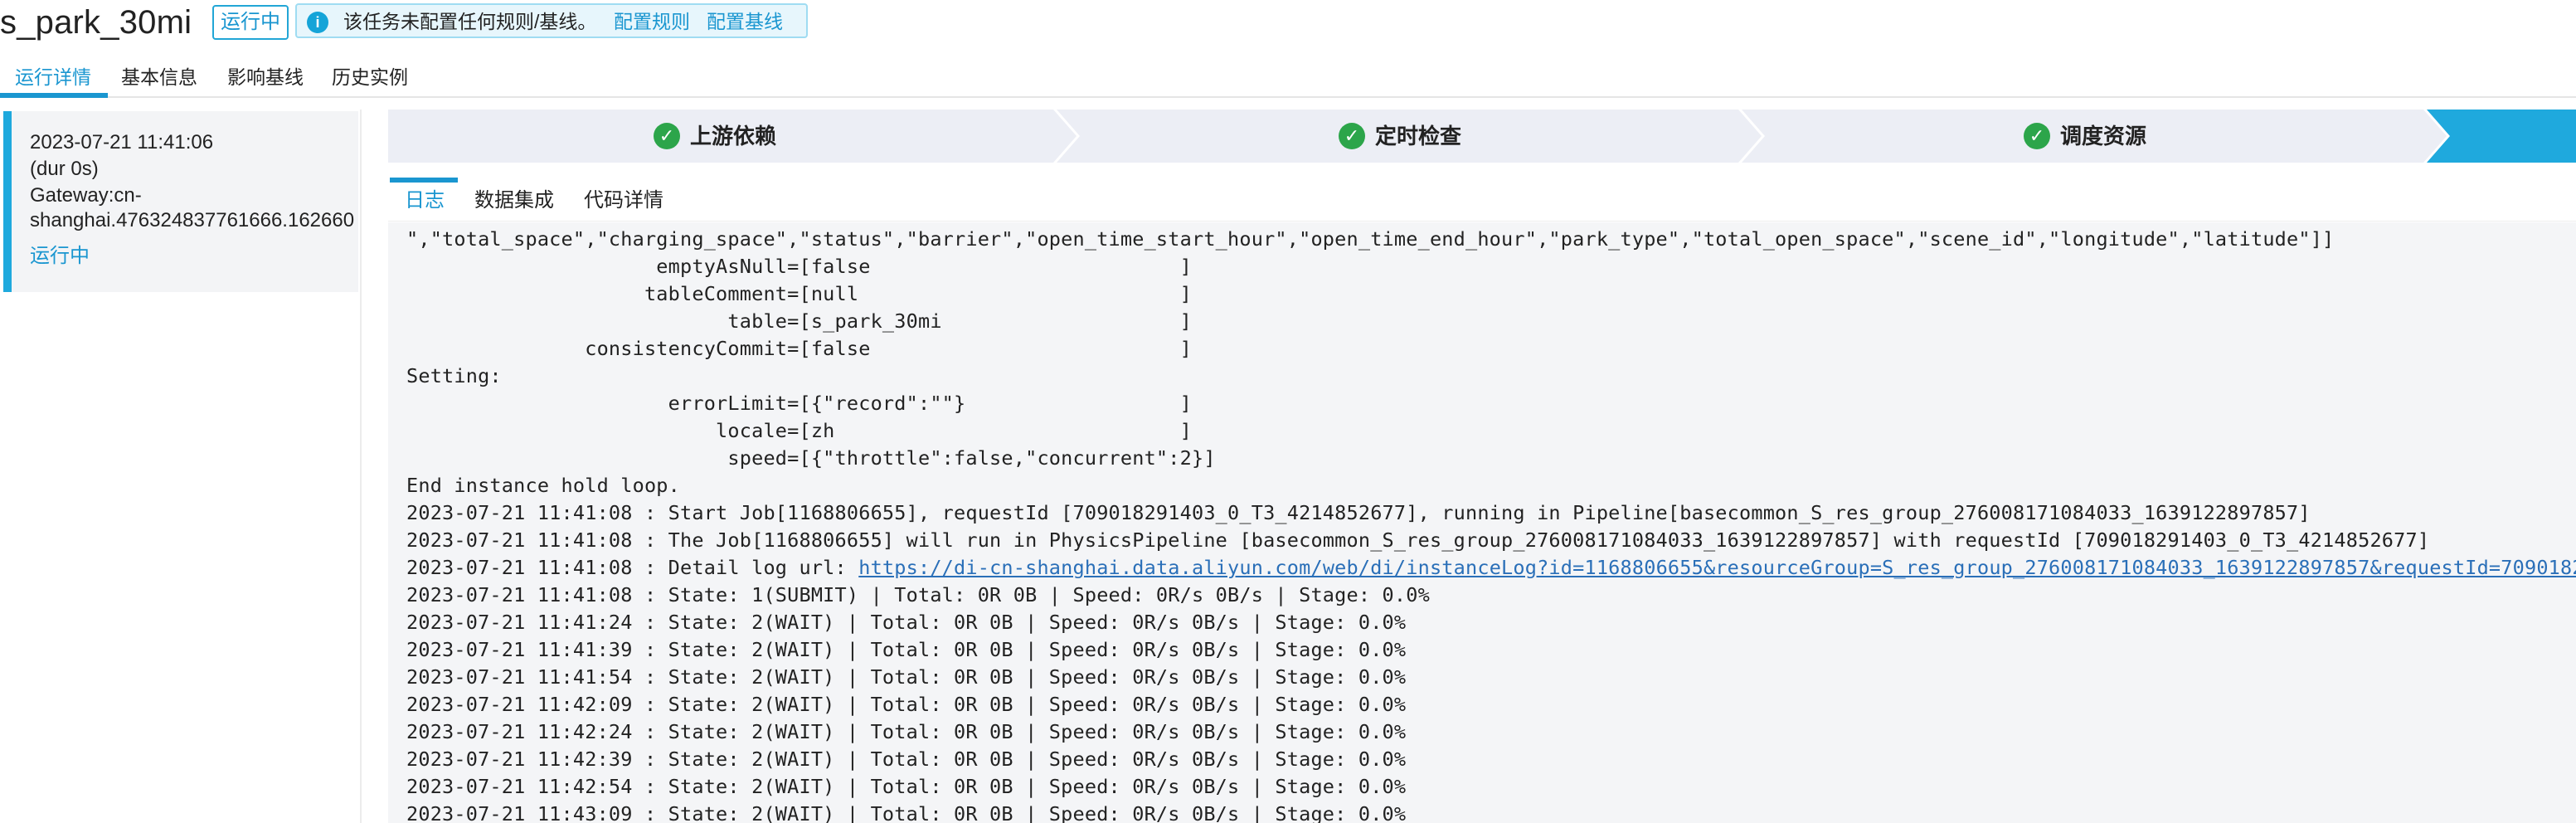 This screenshot has width=2576, height=823. I want to click on log-line: errorLimit=[{"record":""} ], so click(799, 403).